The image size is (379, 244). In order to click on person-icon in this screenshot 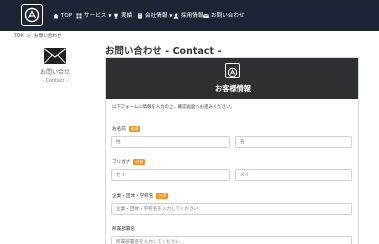, I will do `click(176, 16)`.